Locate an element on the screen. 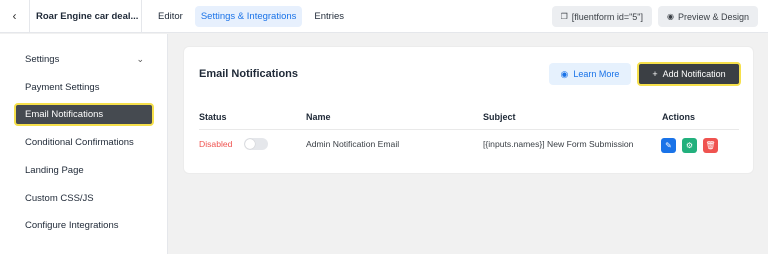  add-notification-button: + Add Notification is located at coordinates (689, 74).